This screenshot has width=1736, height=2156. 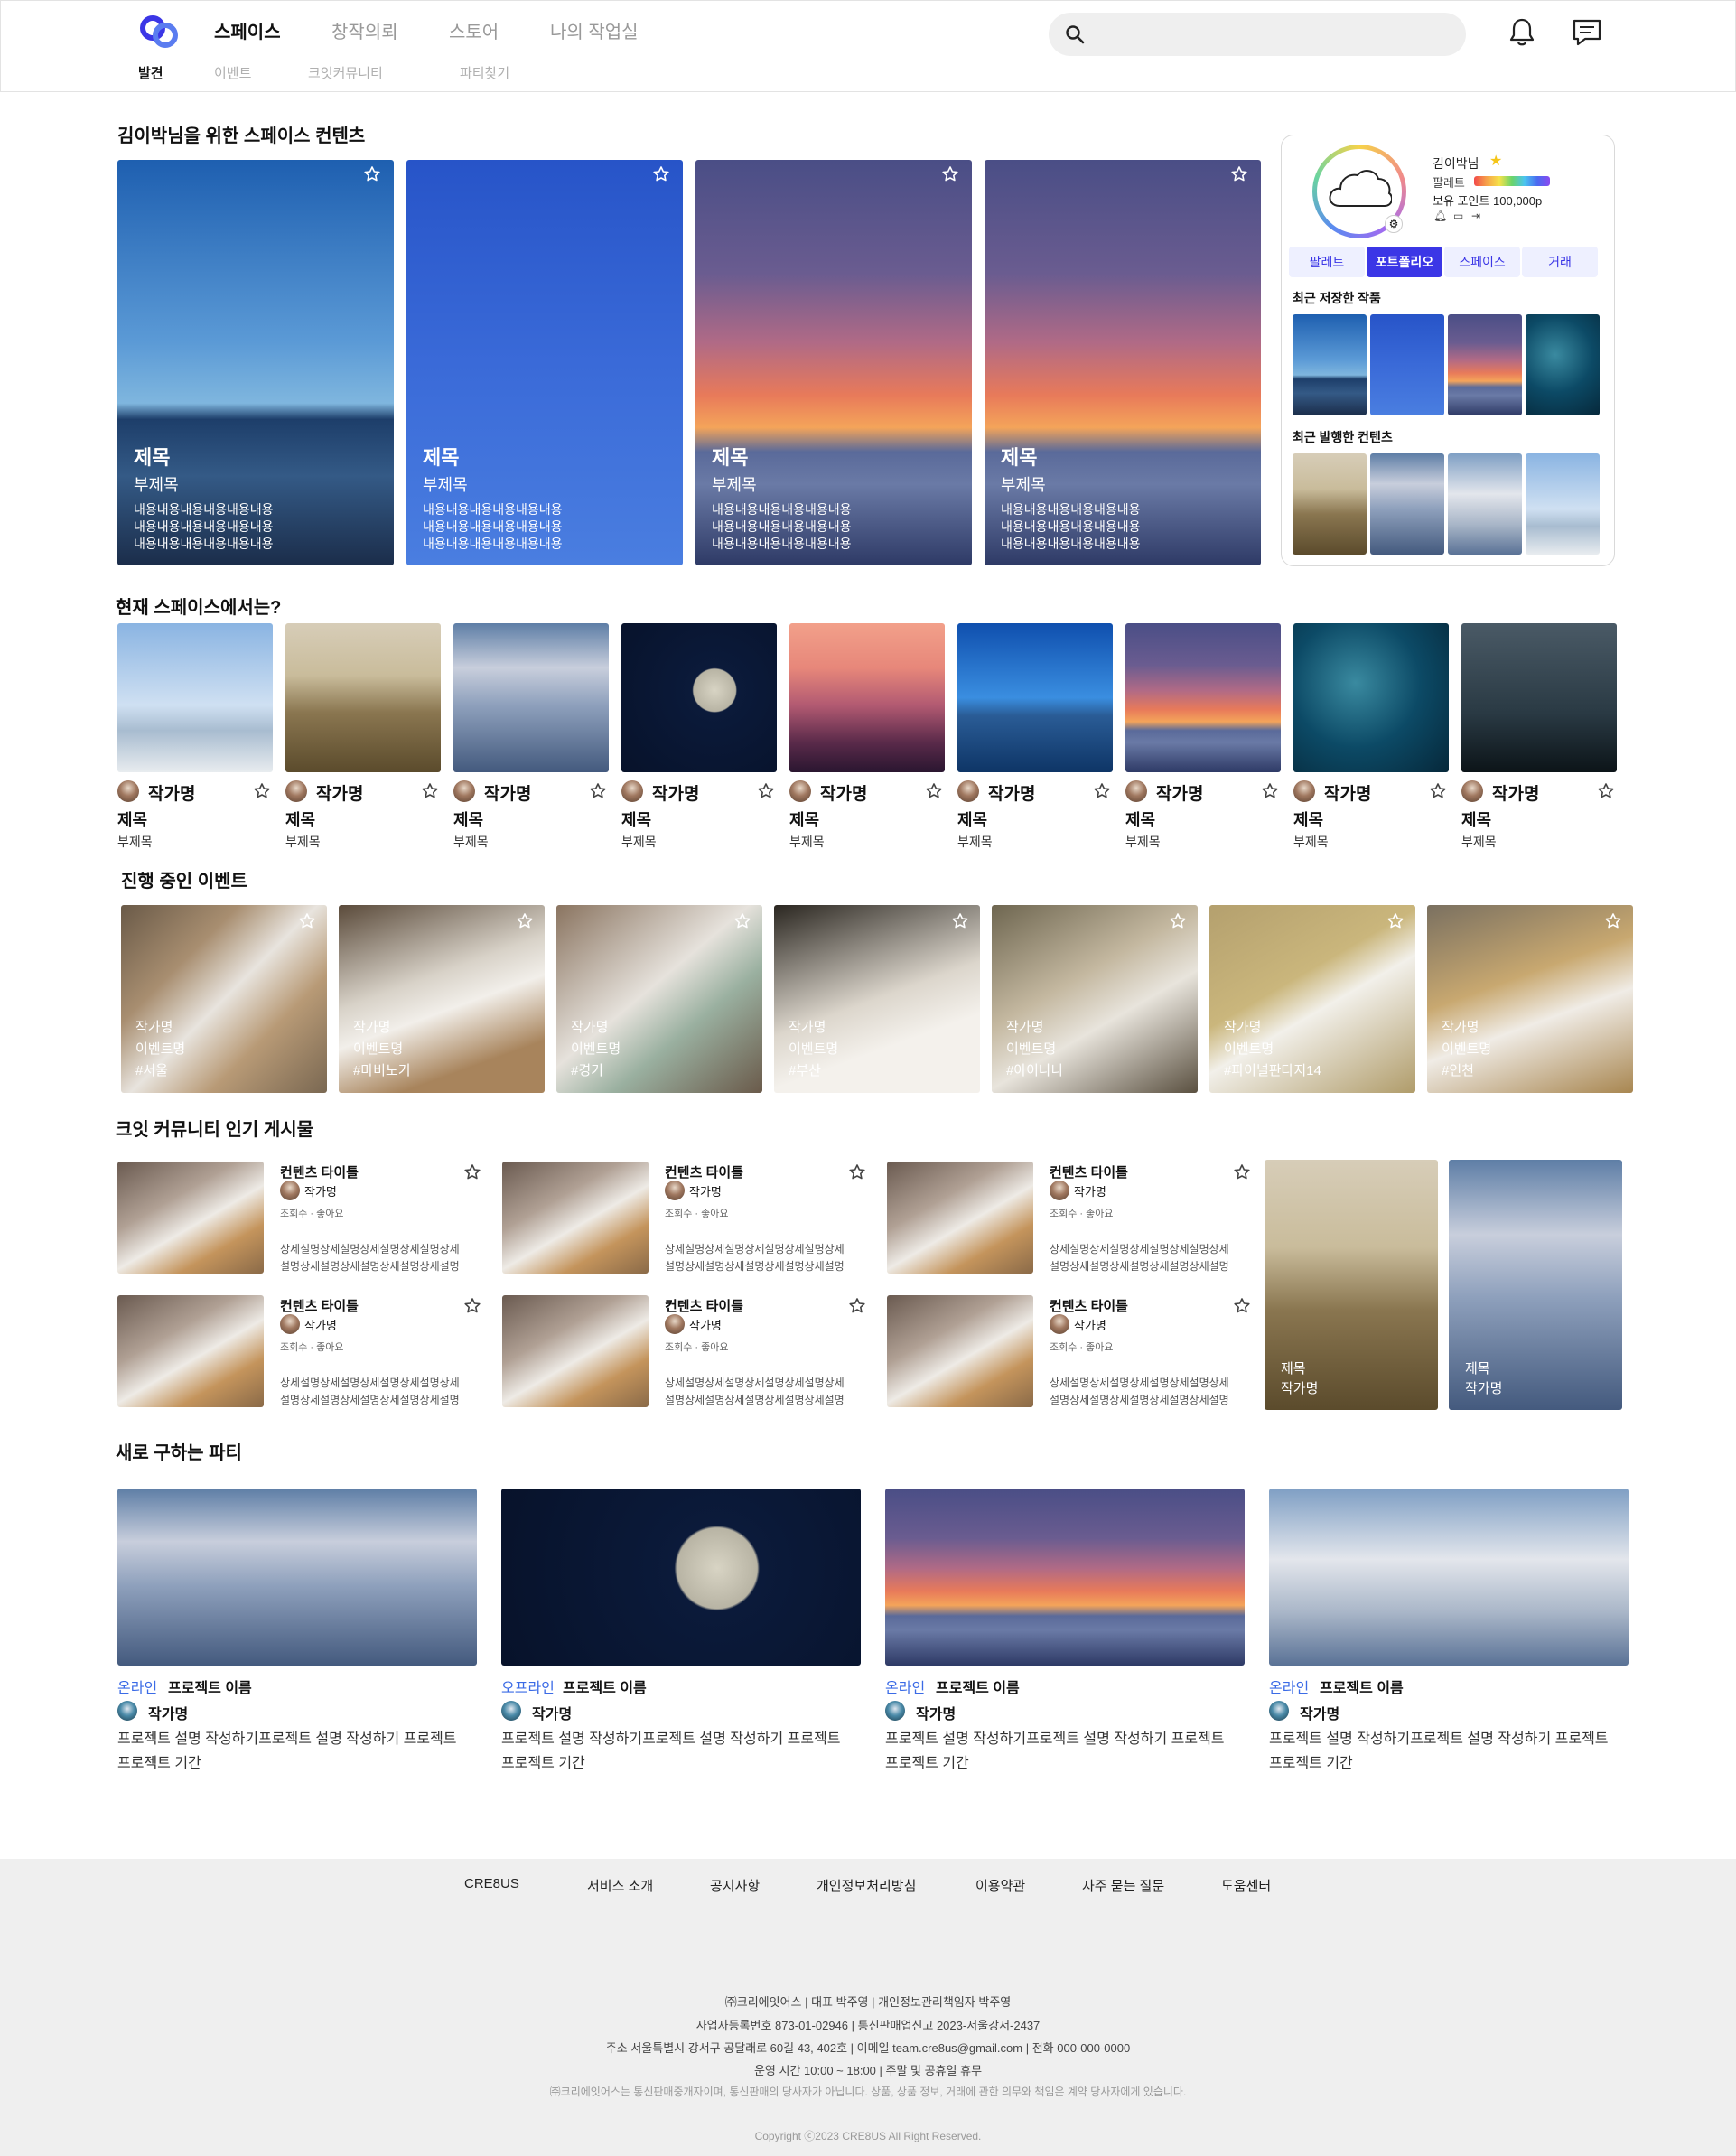 What do you see at coordinates (224, 999) in the screenshot?
I see `event-card: 작가명 이벤트명 #서울` at bounding box center [224, 999].